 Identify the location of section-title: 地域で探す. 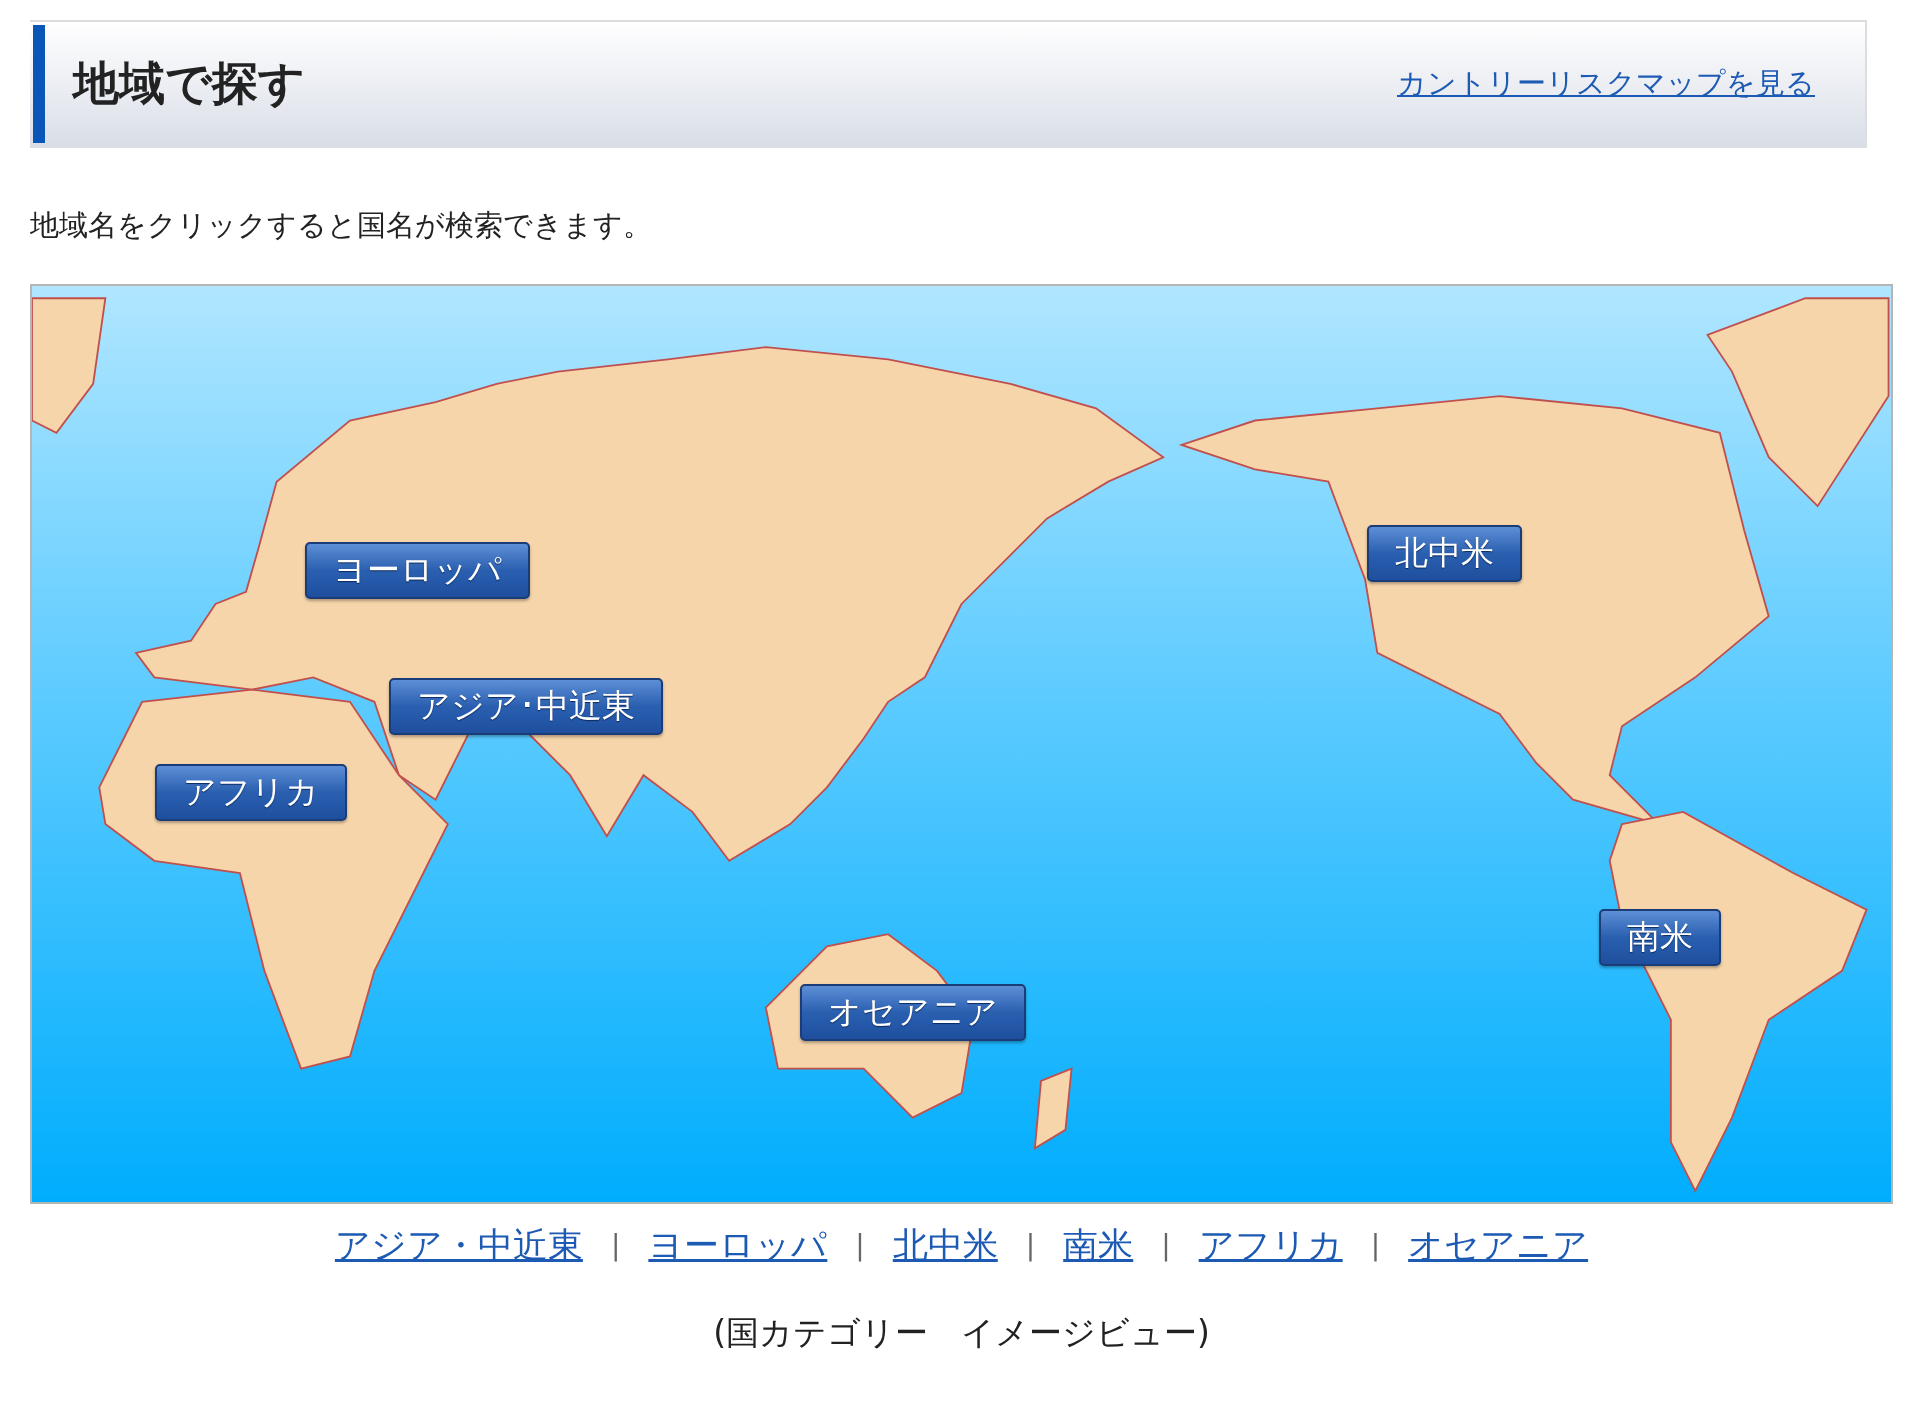
(189, 83).